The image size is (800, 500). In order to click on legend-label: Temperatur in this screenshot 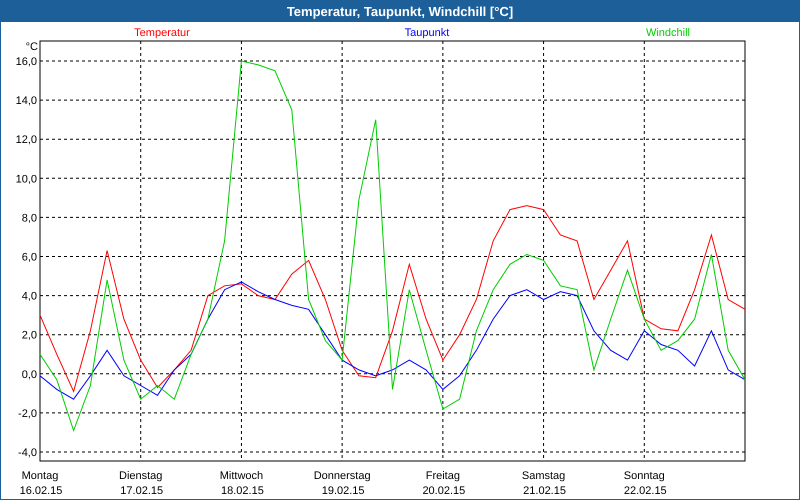, I will do `click(162, 33)`.